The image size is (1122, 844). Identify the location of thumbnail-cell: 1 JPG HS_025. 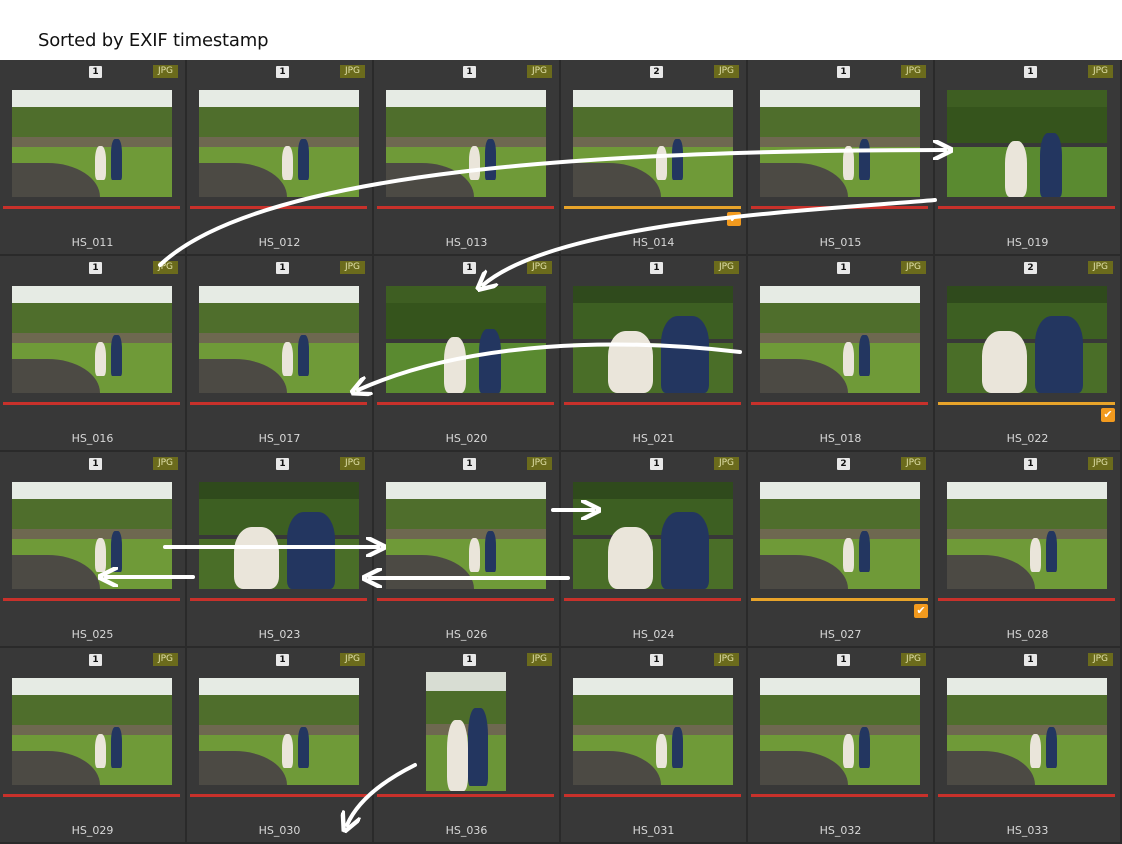
(93, 550).